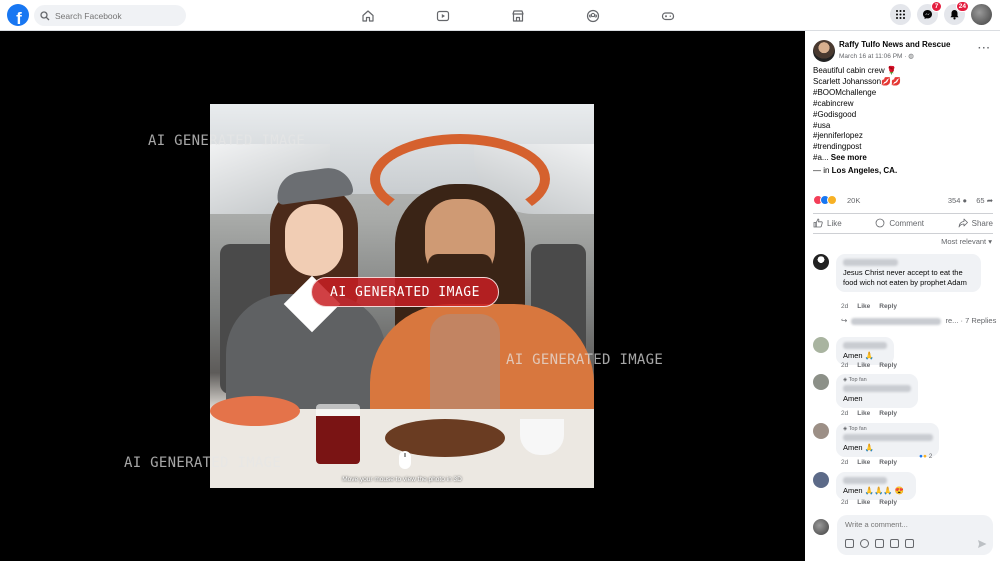  Describe the element at coordinates (585, 360) in the screenshot. I see `ai-watermark: AI GENERATED IMAGE` at that location.